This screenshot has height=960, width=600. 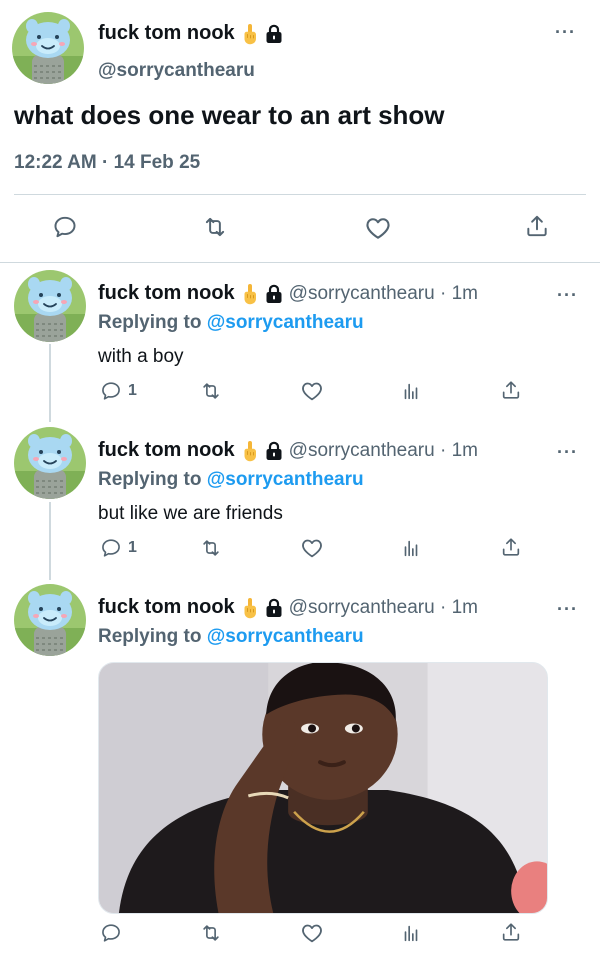 I want to click on author-name-row: fuck tom nook, so click(x=190, y=33).